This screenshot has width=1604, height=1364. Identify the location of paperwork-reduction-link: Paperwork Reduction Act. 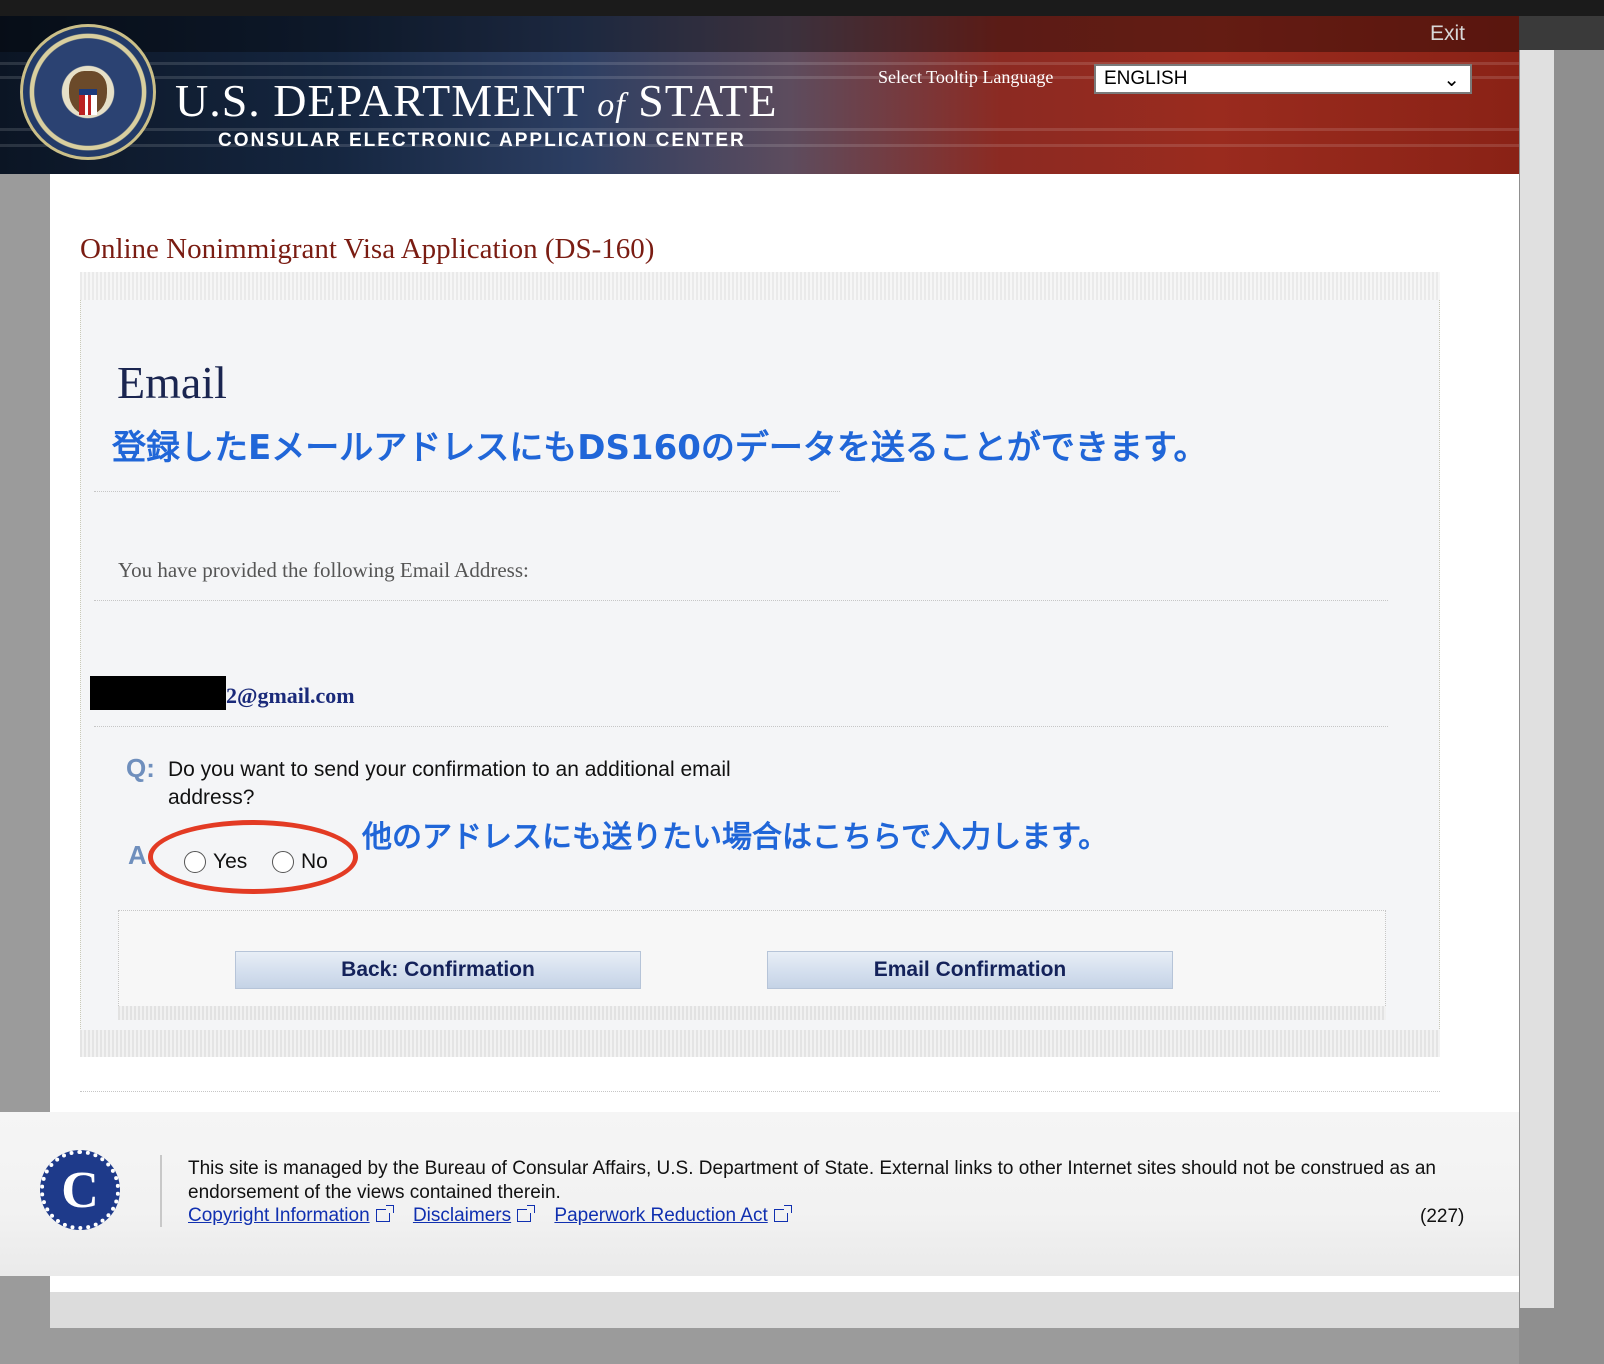
(673, 1215).